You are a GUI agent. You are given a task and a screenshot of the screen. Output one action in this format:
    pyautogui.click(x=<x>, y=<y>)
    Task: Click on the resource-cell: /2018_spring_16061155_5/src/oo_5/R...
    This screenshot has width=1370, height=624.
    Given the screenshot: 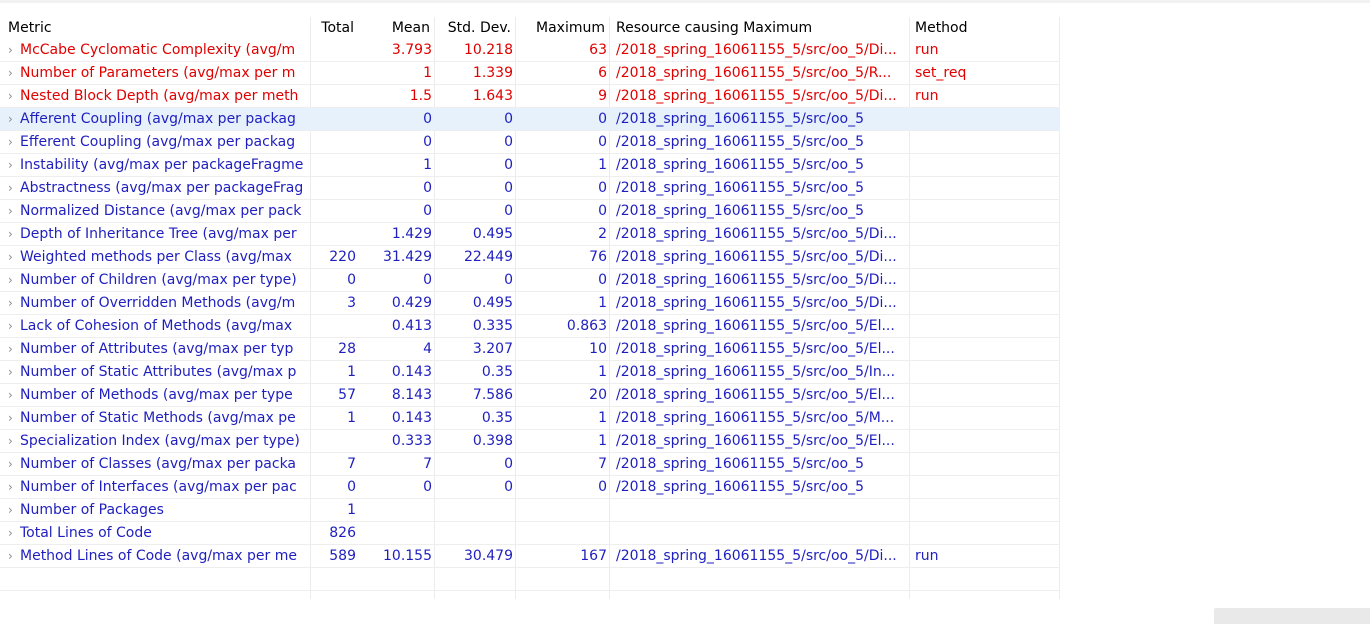 What is the action you would take?
    pyautogui.click(x=754, y=73)
    